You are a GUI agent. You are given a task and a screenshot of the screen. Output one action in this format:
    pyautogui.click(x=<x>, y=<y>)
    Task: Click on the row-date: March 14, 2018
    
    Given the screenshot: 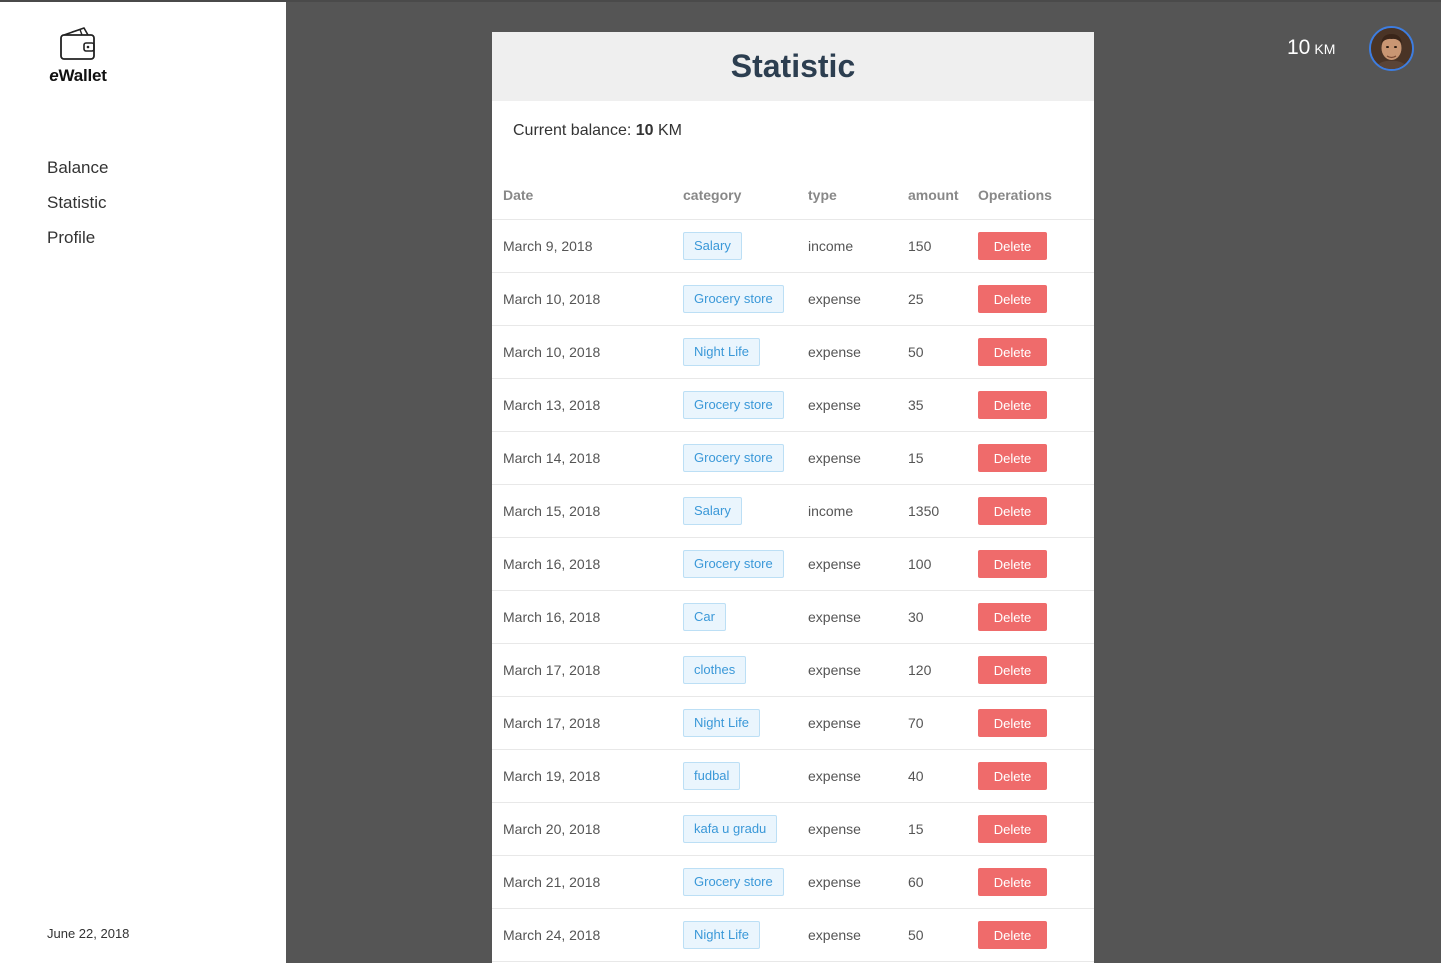 What is the action you would take?
    pyautogui.click(x=552, y=458)
    